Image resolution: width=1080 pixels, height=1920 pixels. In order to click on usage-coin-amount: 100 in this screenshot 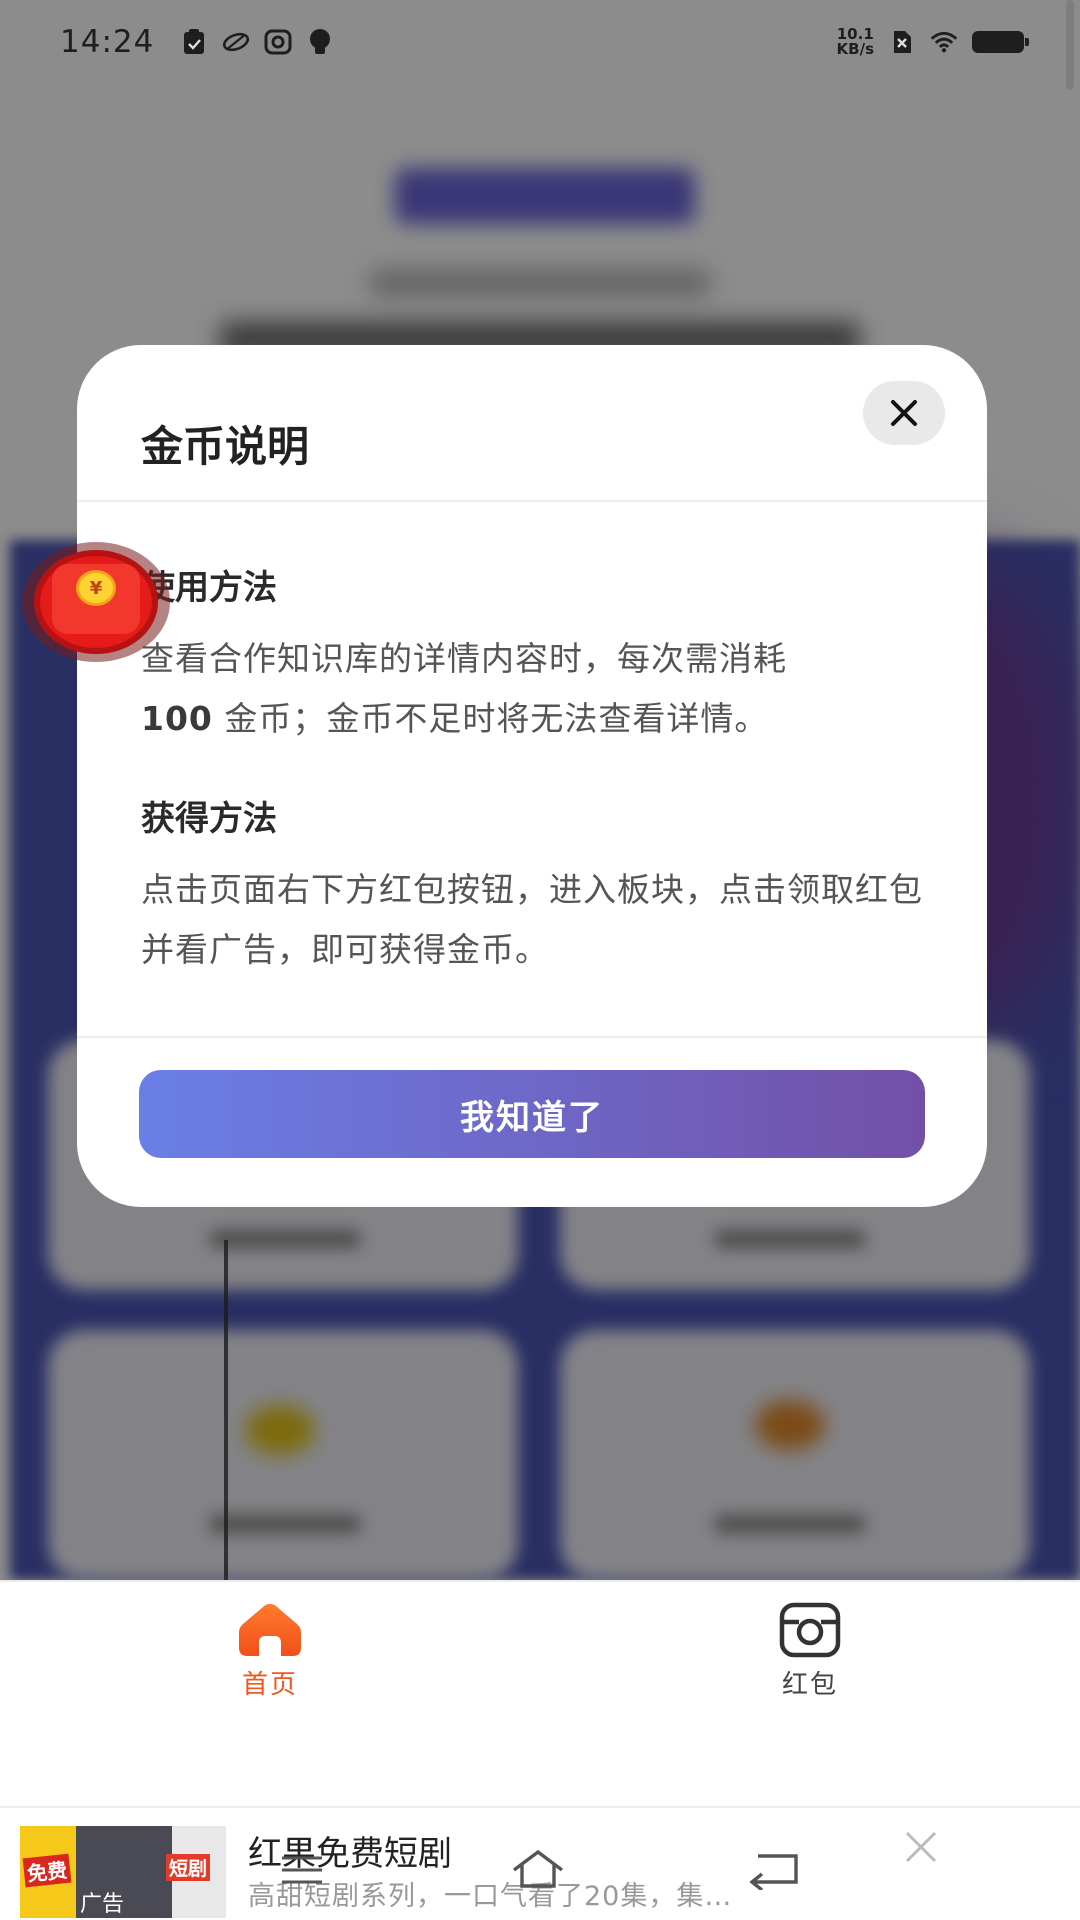, I will do `click(177, 718)`.